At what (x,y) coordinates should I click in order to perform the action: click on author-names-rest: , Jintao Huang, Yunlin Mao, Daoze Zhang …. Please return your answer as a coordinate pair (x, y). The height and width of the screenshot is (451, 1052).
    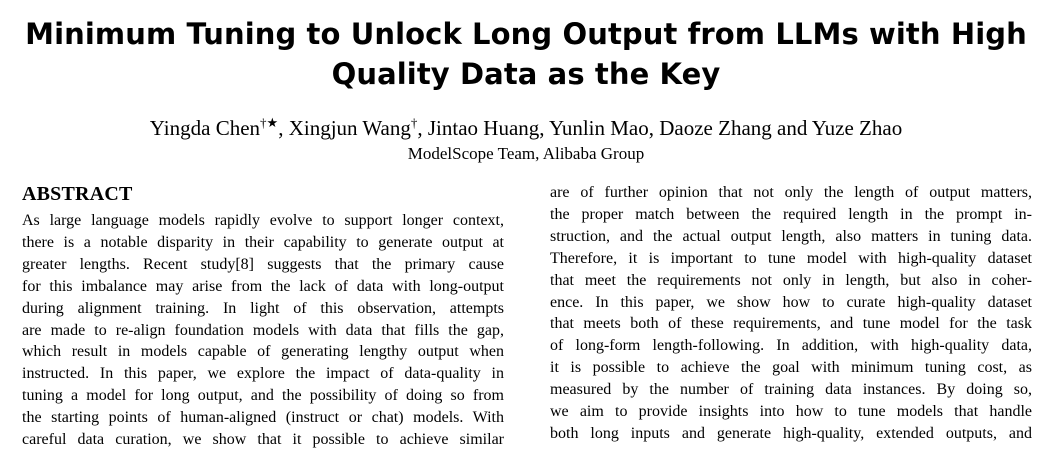
    Looking at the image, I should click on (660, 128).